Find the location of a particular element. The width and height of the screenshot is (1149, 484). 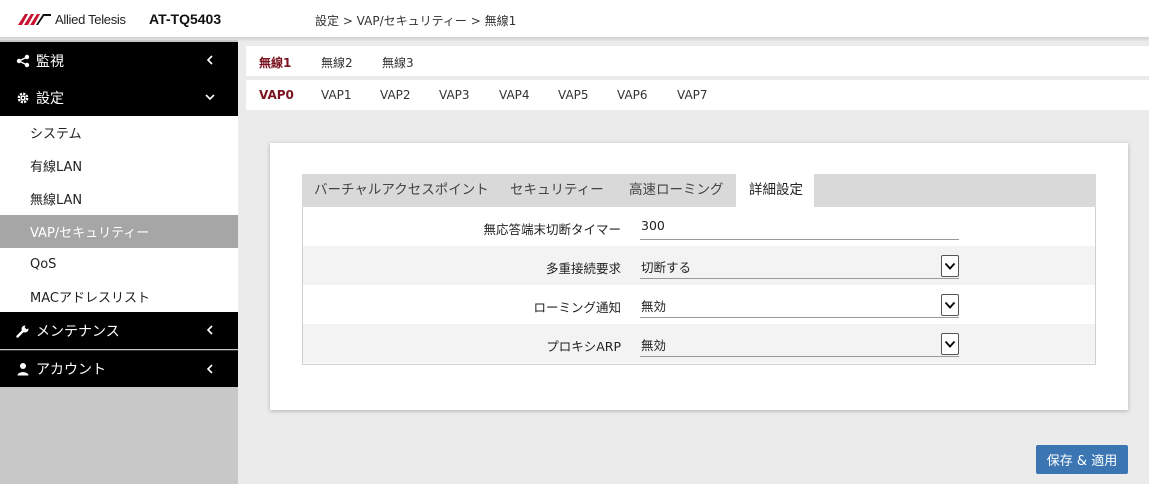

multiple-connection-select: 切断する is located at coordinates (799, 266).